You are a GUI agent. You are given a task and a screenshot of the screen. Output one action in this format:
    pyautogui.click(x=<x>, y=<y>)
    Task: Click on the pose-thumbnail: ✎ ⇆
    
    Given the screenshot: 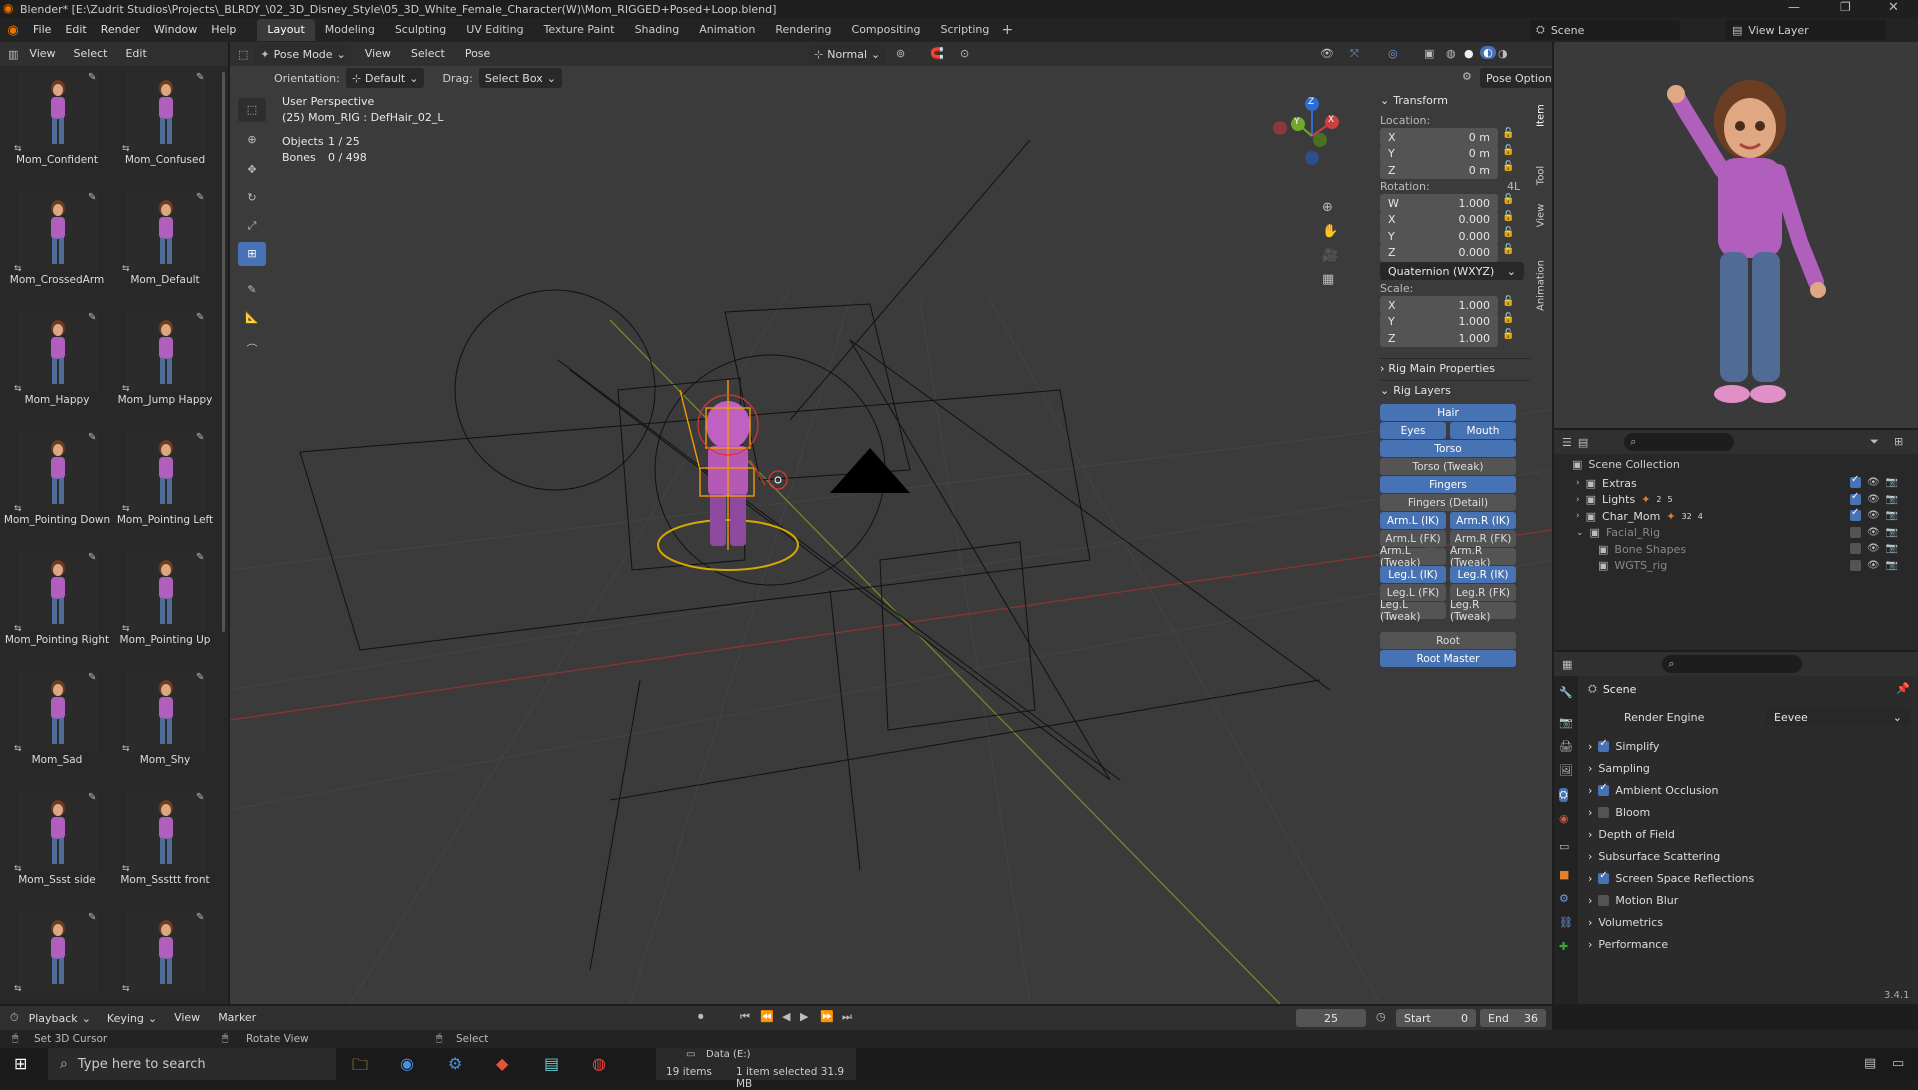 What is the action you would take?
    pyautogui.click(x=164, y=956)
    